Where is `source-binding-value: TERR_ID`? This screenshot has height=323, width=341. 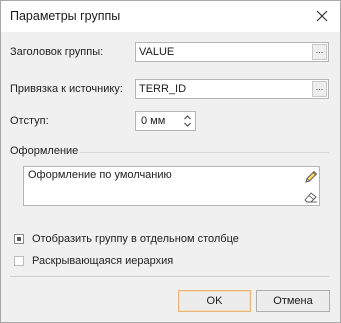
source-binding-value: TERR_ID is located at coordinates (163, 89).